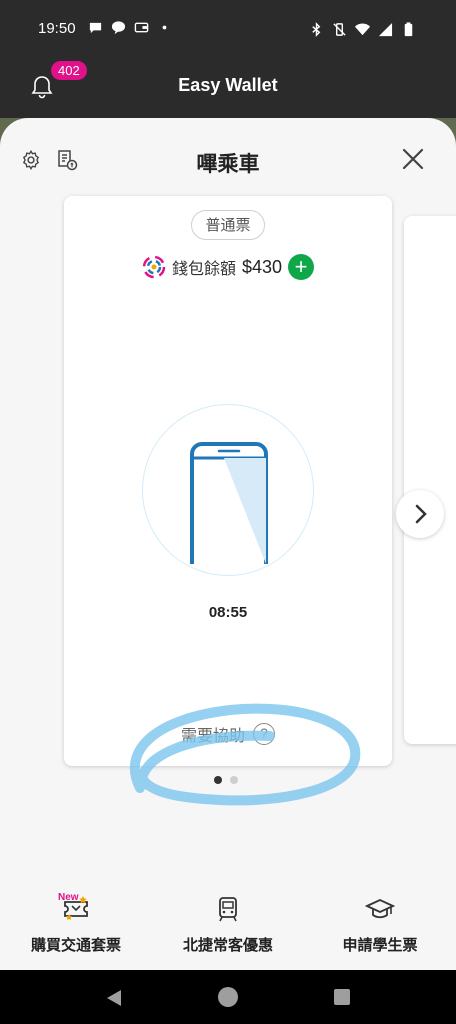 The image size is (456, 1024). What do you see at coordinates (154, 267) in the screenshot?
I see `easy-wallet-logo-icon` at bounding box center [154, 267].